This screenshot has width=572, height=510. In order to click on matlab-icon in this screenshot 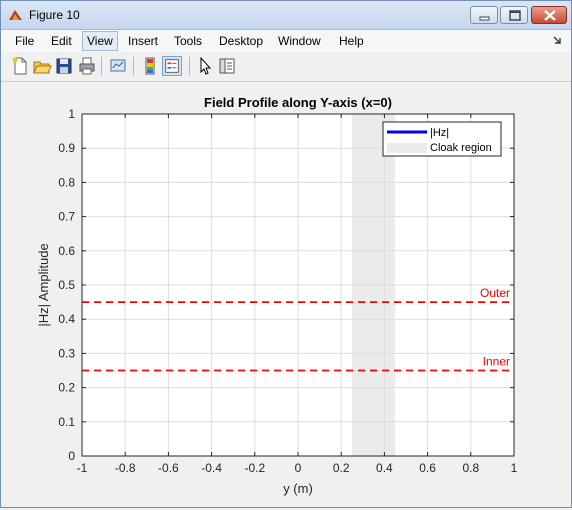, I will do `click(15, 15)`.